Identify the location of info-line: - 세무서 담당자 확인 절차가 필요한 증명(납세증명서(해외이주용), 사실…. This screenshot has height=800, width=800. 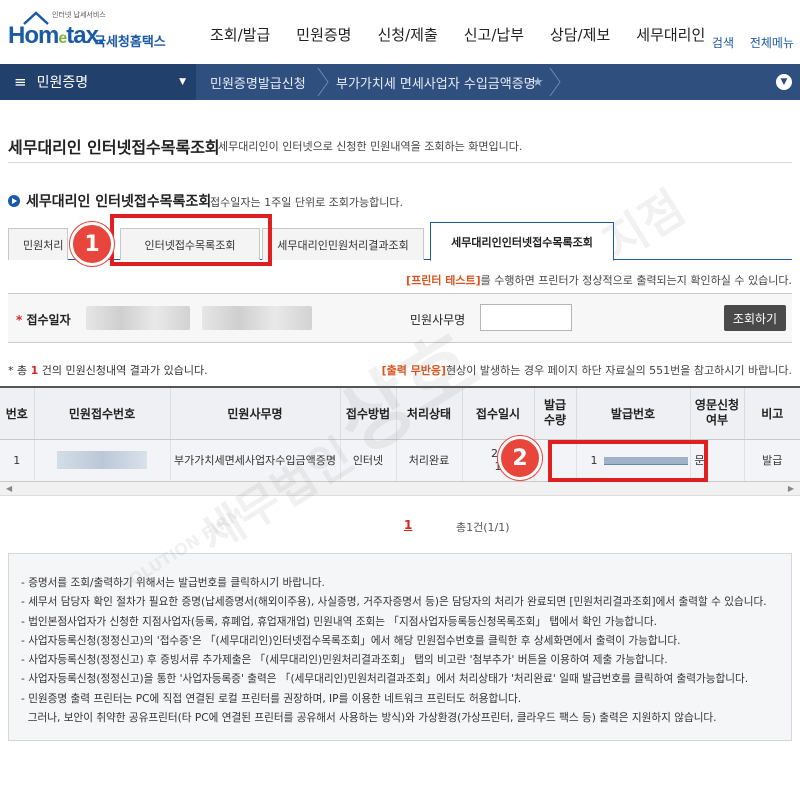
(394, 602).